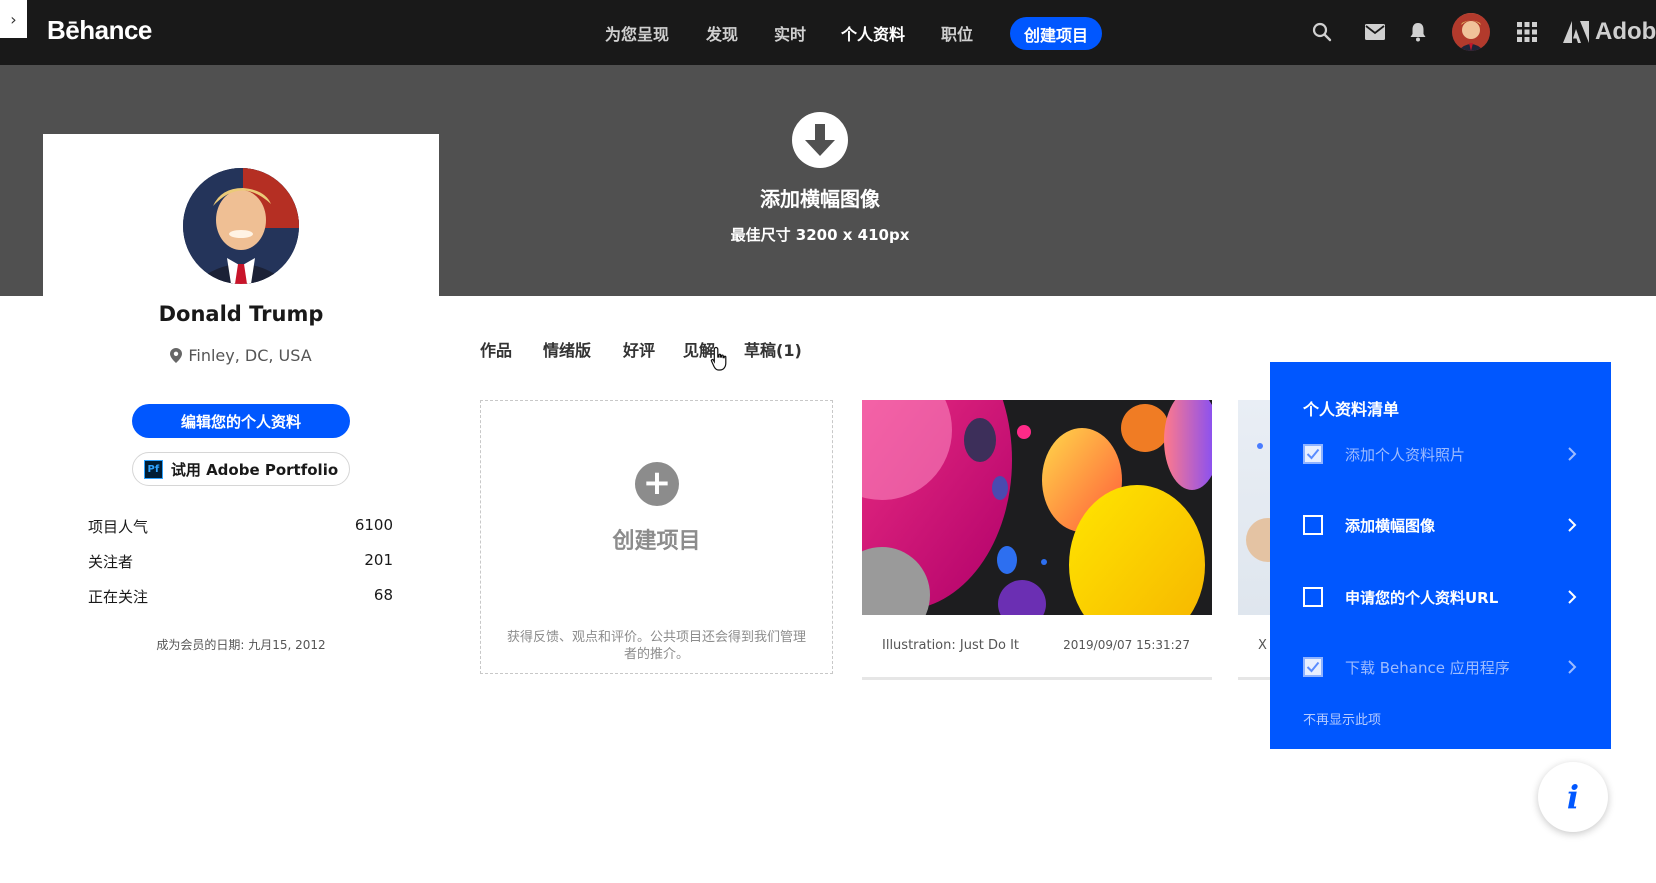 The image size is (1656, 883). I want to click on stat-label: 关注者, so click(111, 562).